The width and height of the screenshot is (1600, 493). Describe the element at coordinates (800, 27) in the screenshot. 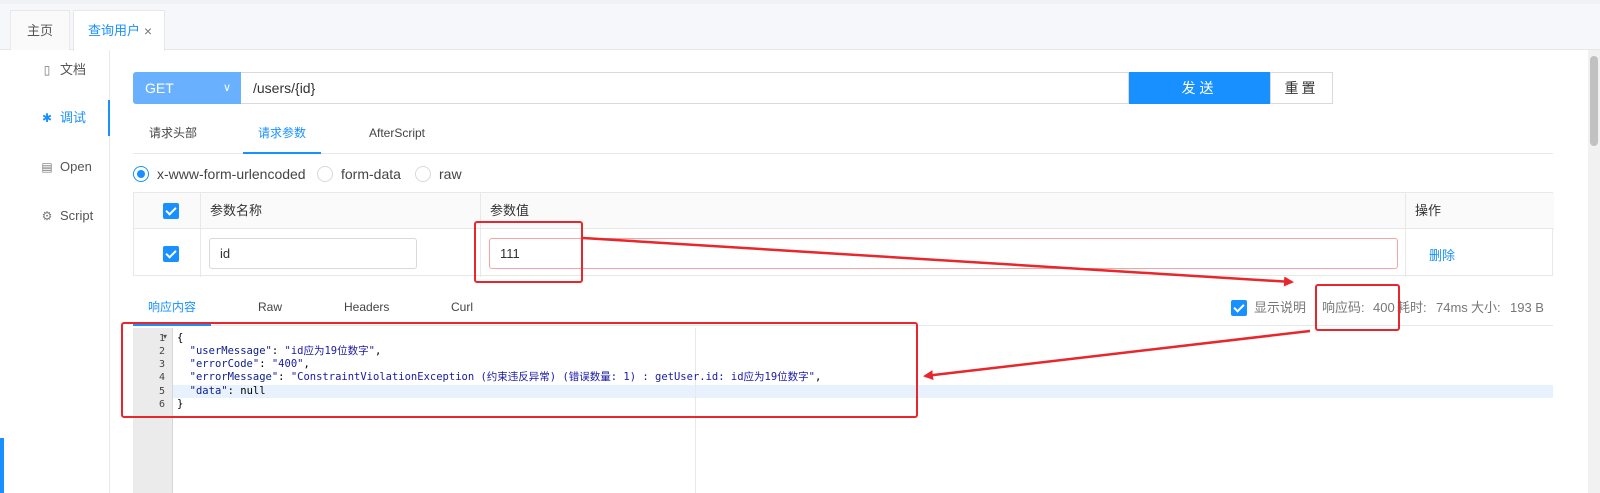

I see `page-tab-bar: 主页 查询用户 ×` at that location.